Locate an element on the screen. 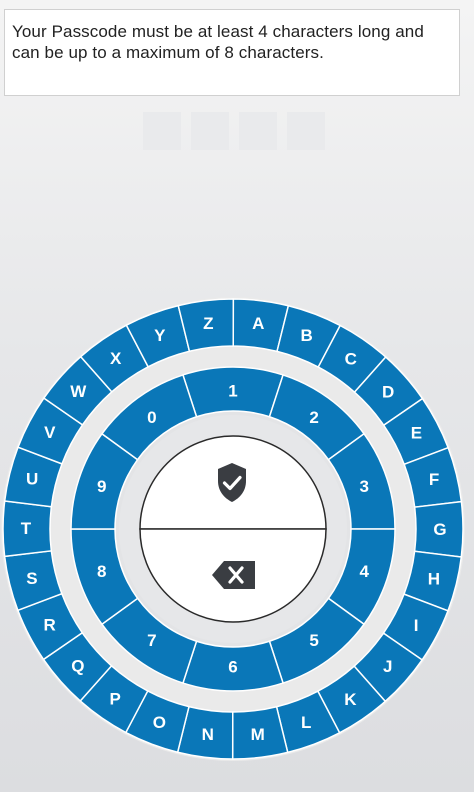 The height and width of the screenshot is (792, 474). letter-key-t: T is located at coordinates (27, 529).